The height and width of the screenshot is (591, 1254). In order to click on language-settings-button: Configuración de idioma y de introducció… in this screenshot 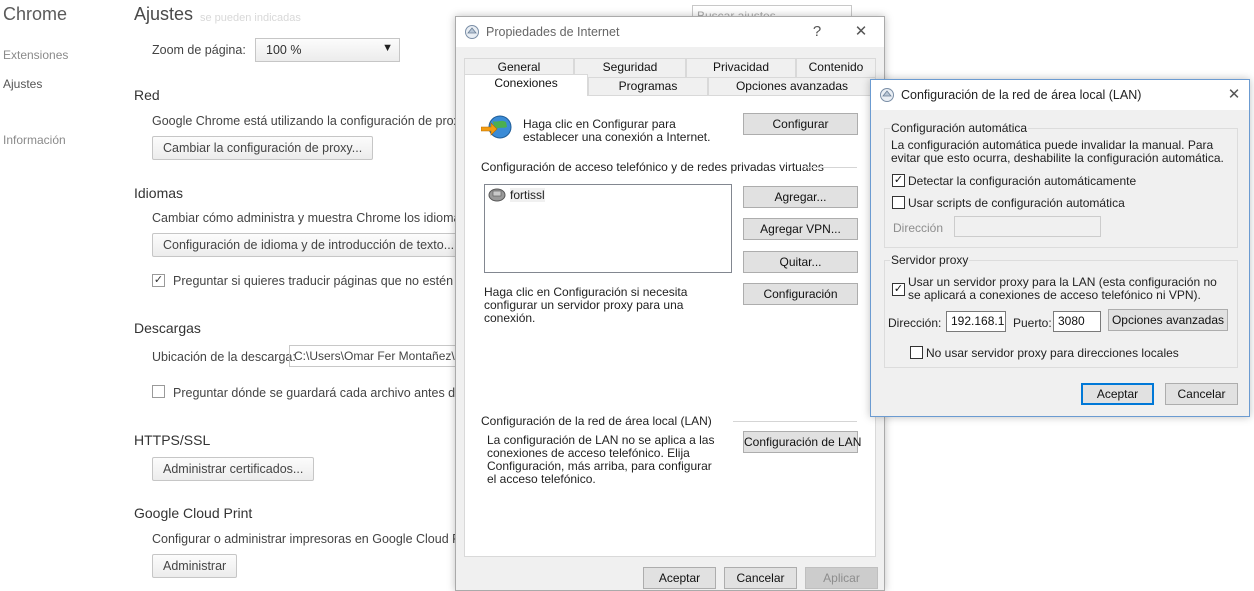, I will do `click(305, 245)`.